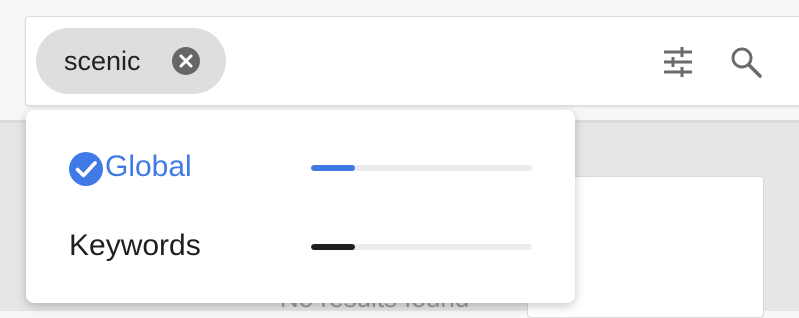 The height and width of the screenshot is (318, 799). Describe the element at coordinates (86, 169) in the screenshot. I see `check-circle-icon` at that location.